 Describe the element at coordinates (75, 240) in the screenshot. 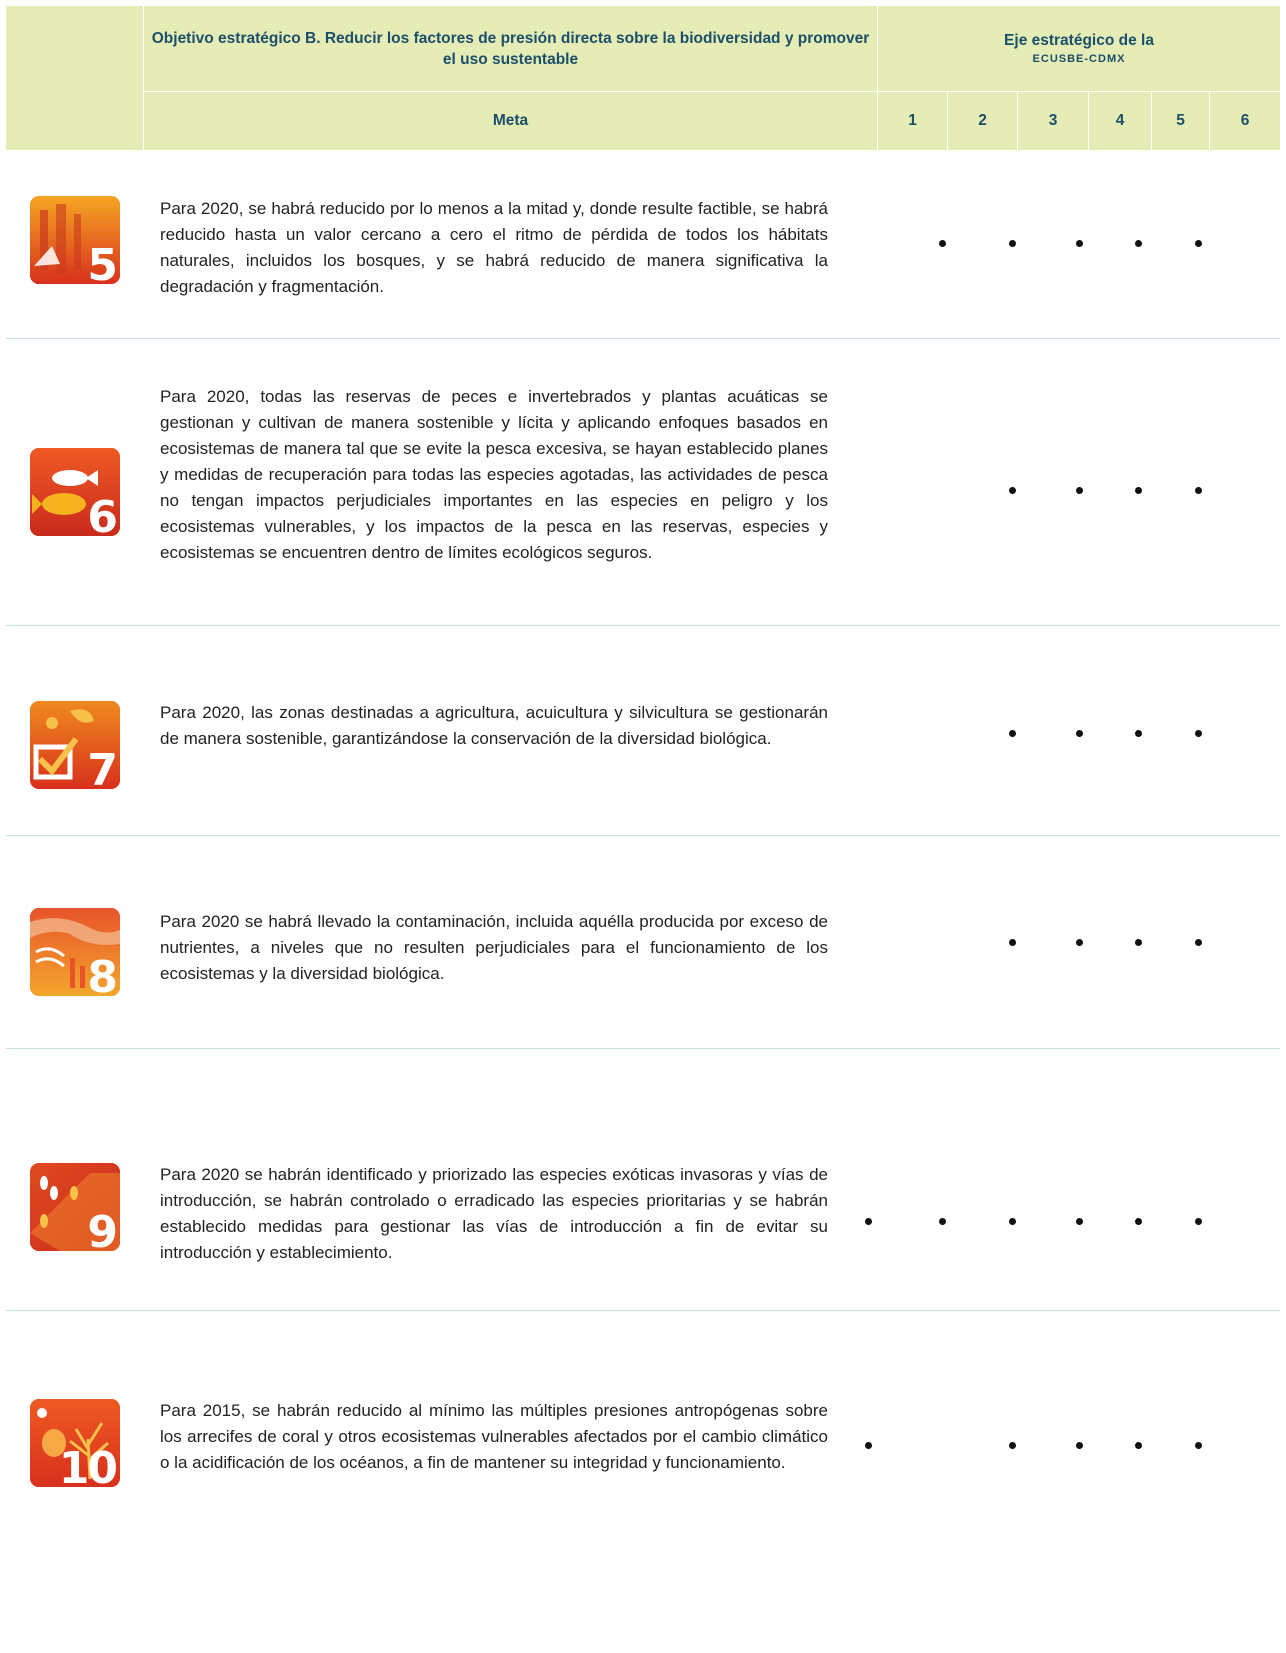

I see `forest-habitat-icon: 5` at that location.